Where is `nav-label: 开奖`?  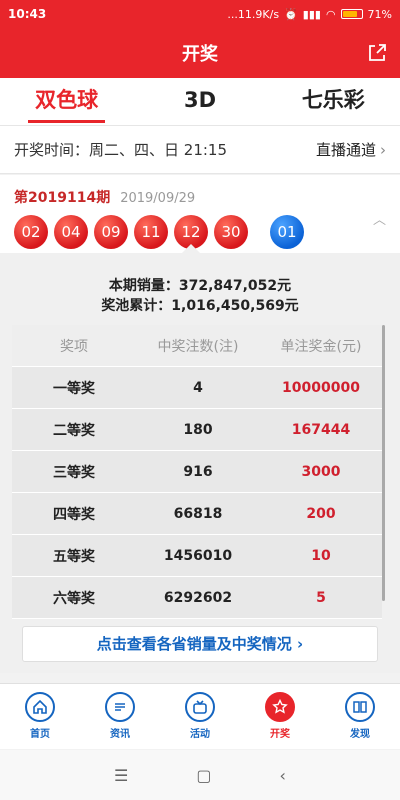 nav-label: 开奖 is located at coordinates (280, 734).